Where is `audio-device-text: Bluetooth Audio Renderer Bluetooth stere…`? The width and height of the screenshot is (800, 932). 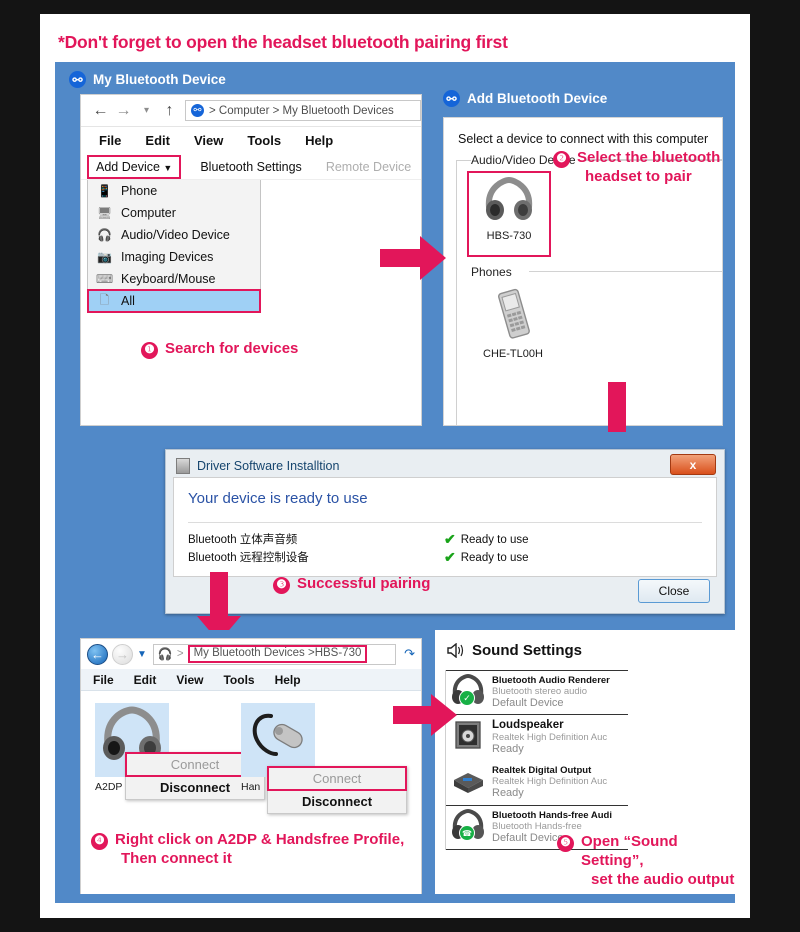
audio-device-text: Bluetooth Audio Renderer Bluetooth stere… is located at coordinates (551, 692).